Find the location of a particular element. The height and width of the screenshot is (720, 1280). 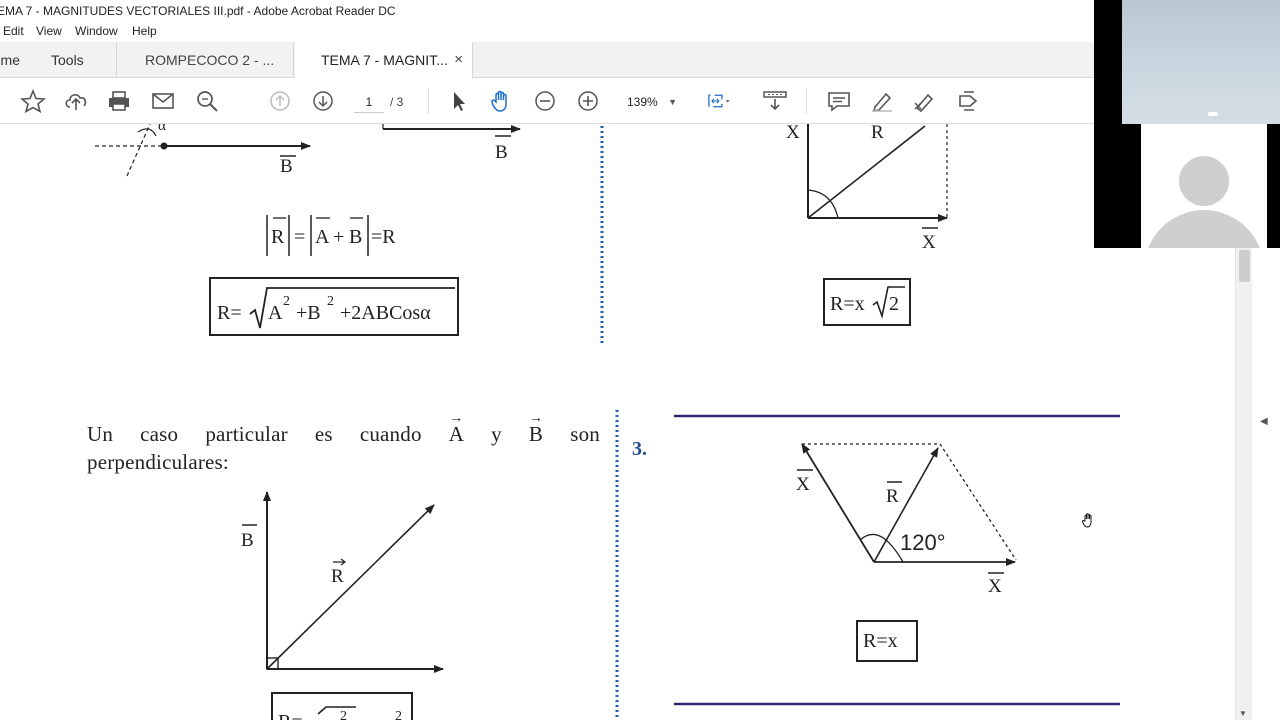

close-tab-icon: × is located at coordinates (458, 60).